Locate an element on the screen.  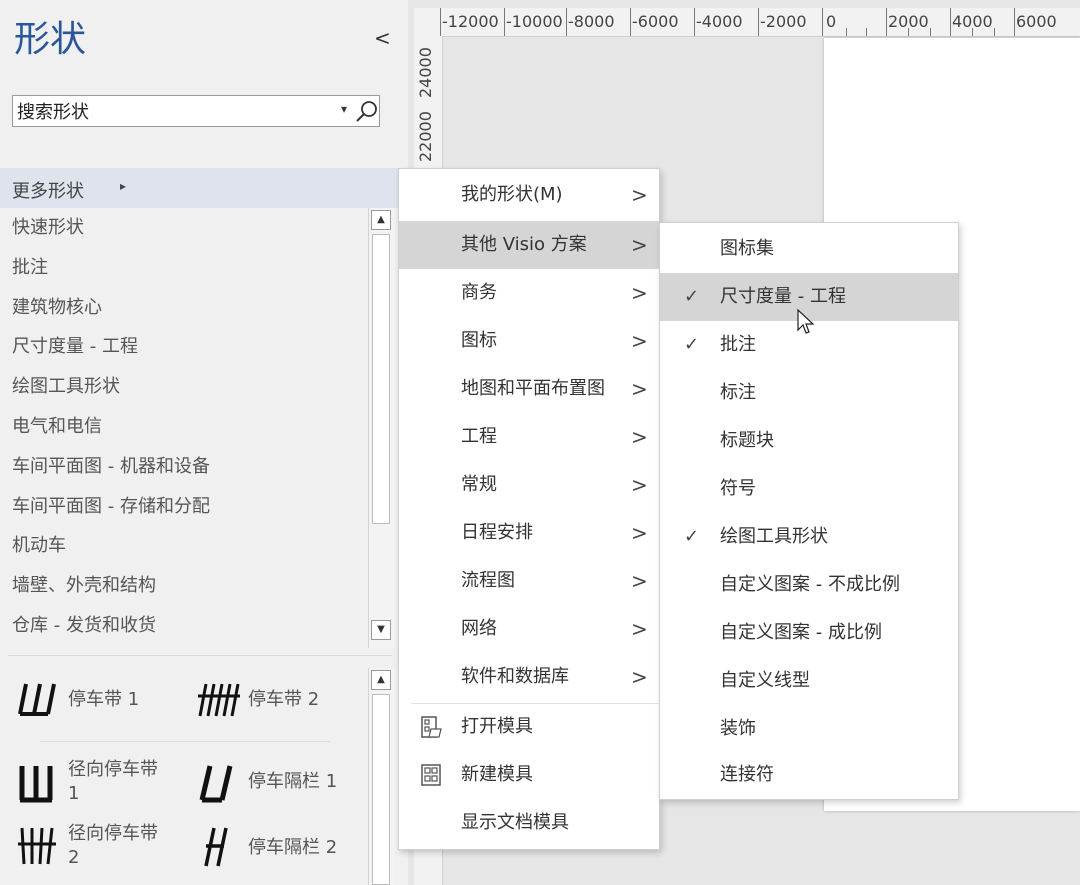
stencil-item: 快速形状 is located at coordinates (185, 228).